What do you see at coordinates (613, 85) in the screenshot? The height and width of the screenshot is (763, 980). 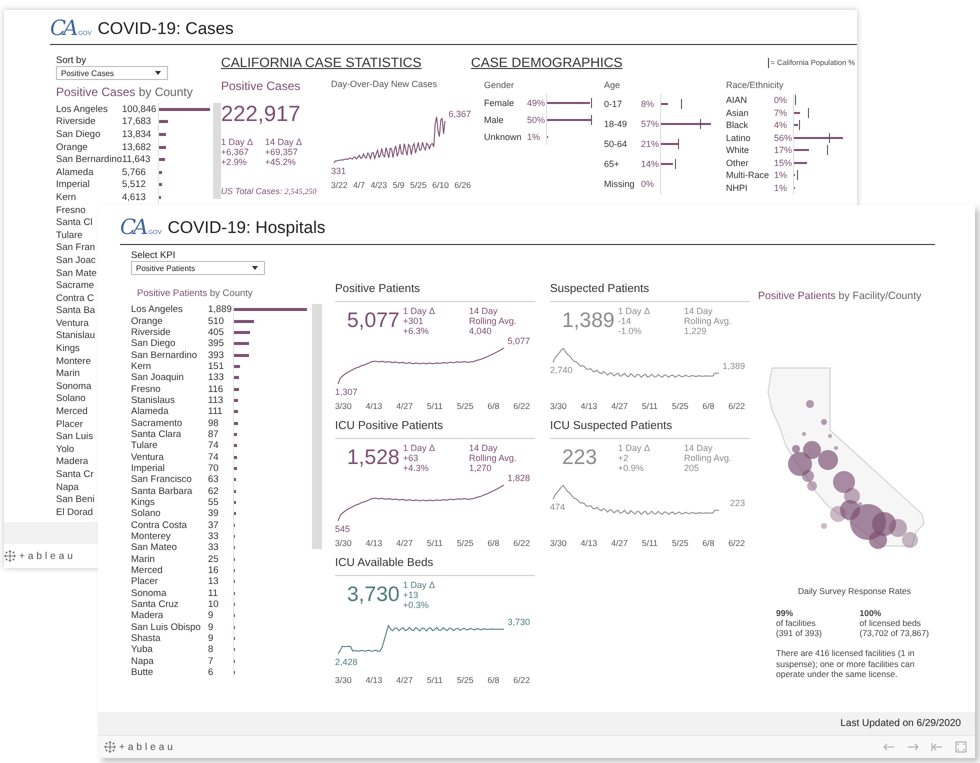 I see `group-title: Age` at bounding box center [613, 85].